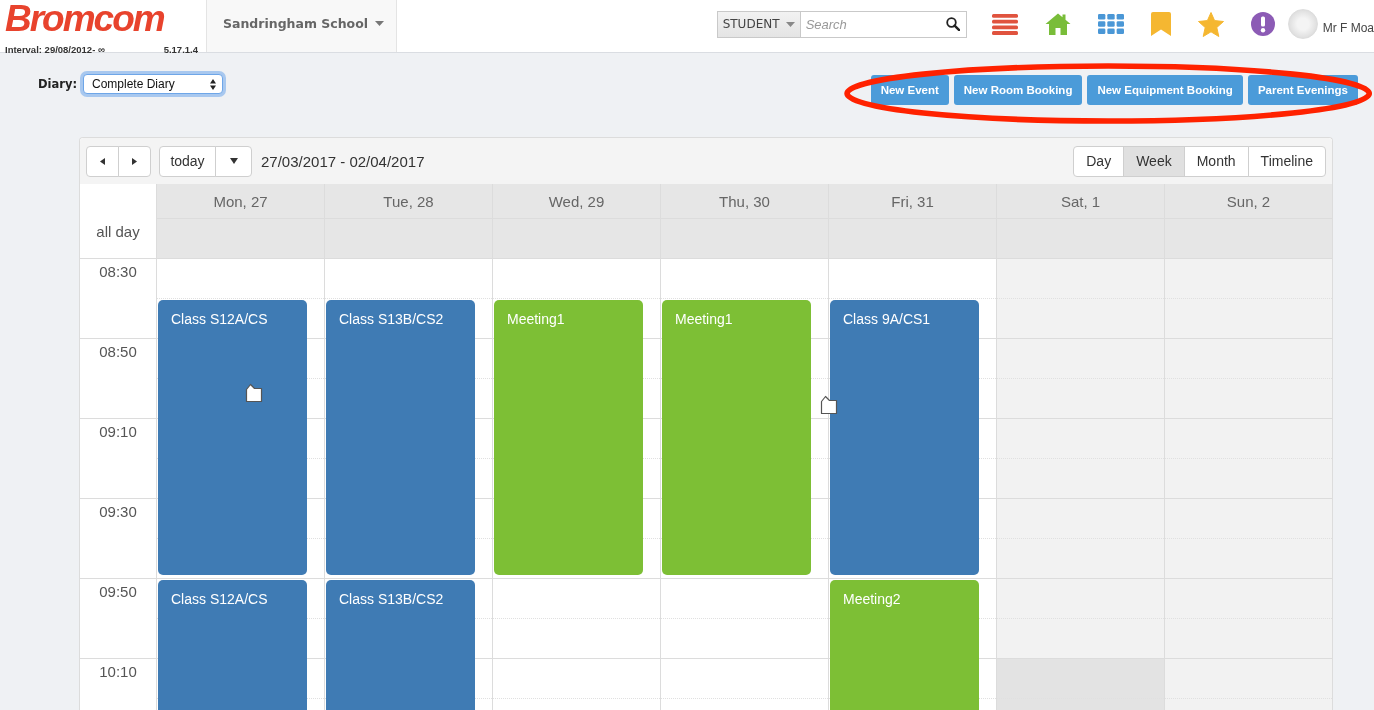 The width and height of the screenshot is (1374, 710). What do you see at coordinates (118, 671) in the screenshot?
I see `time-label: 10:10` at bounding box center [118, 671].